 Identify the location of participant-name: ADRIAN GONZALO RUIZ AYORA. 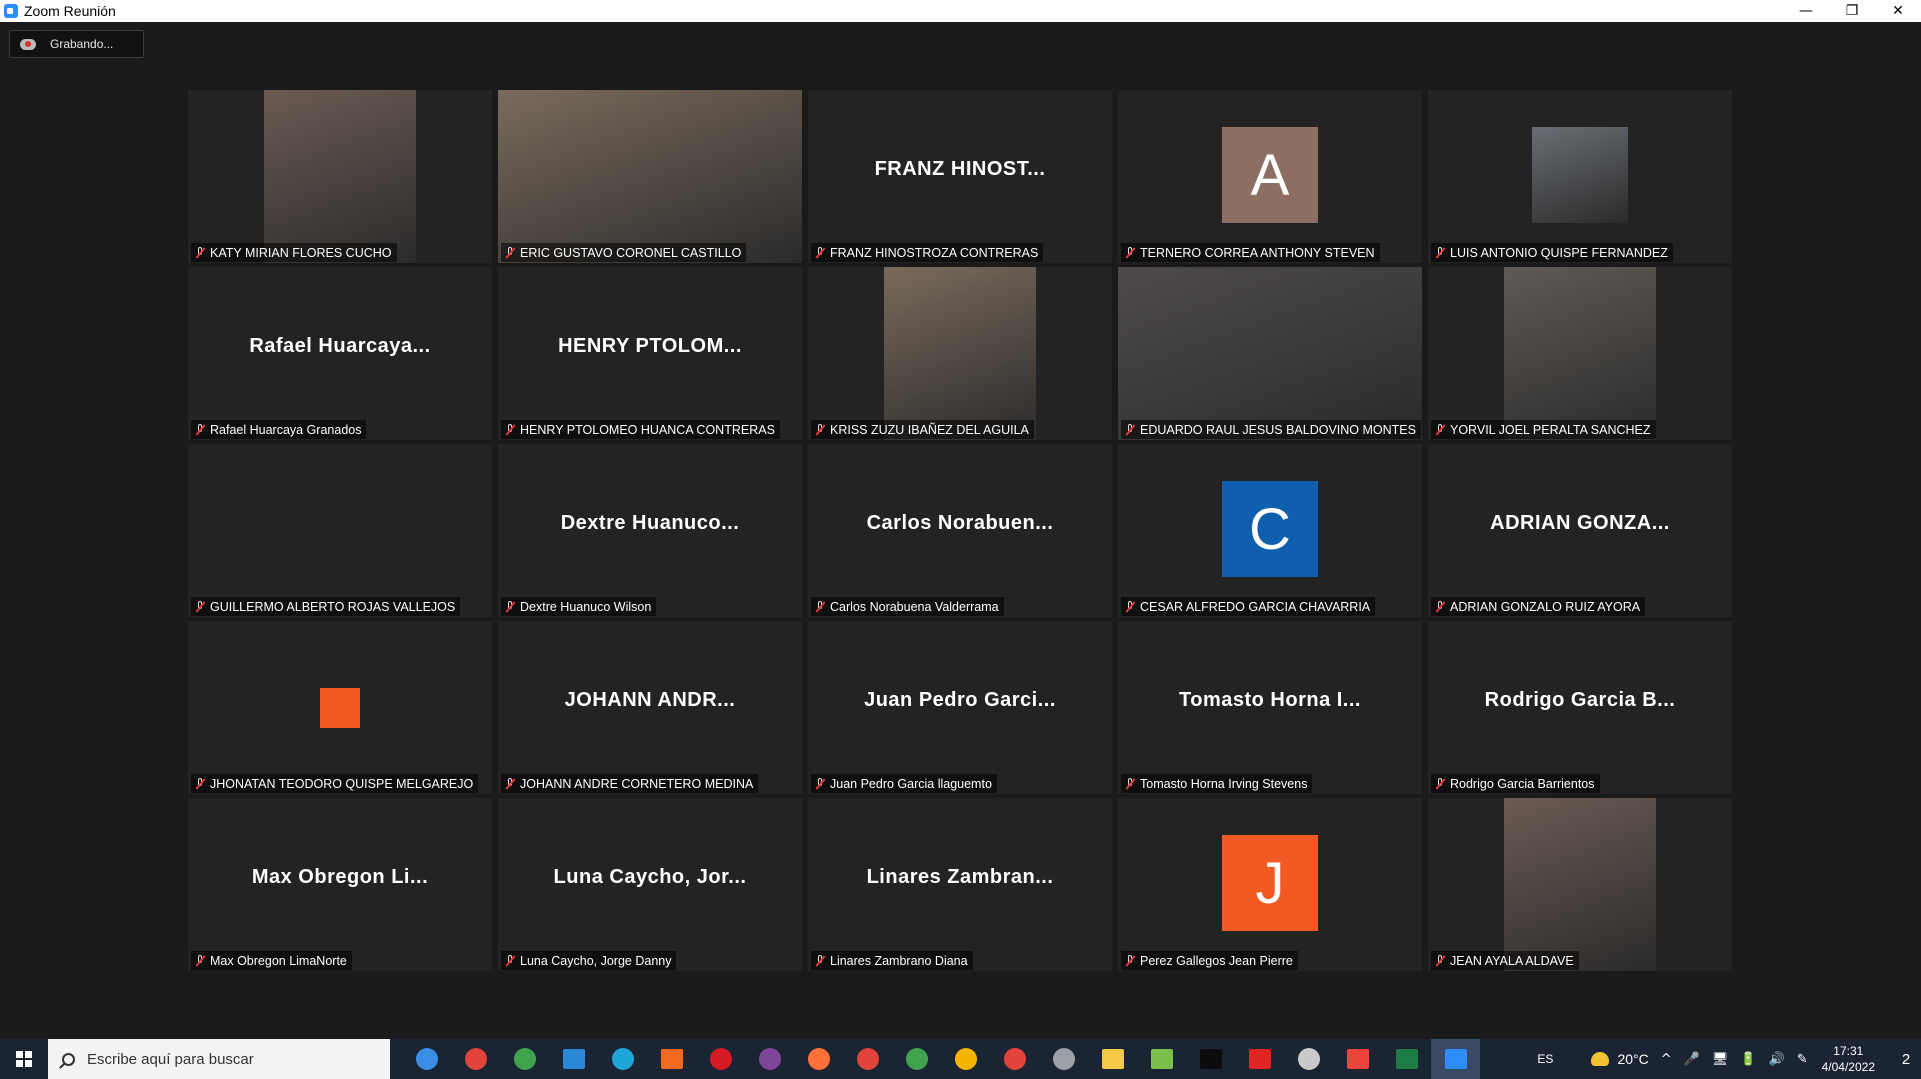
(1545, 606).